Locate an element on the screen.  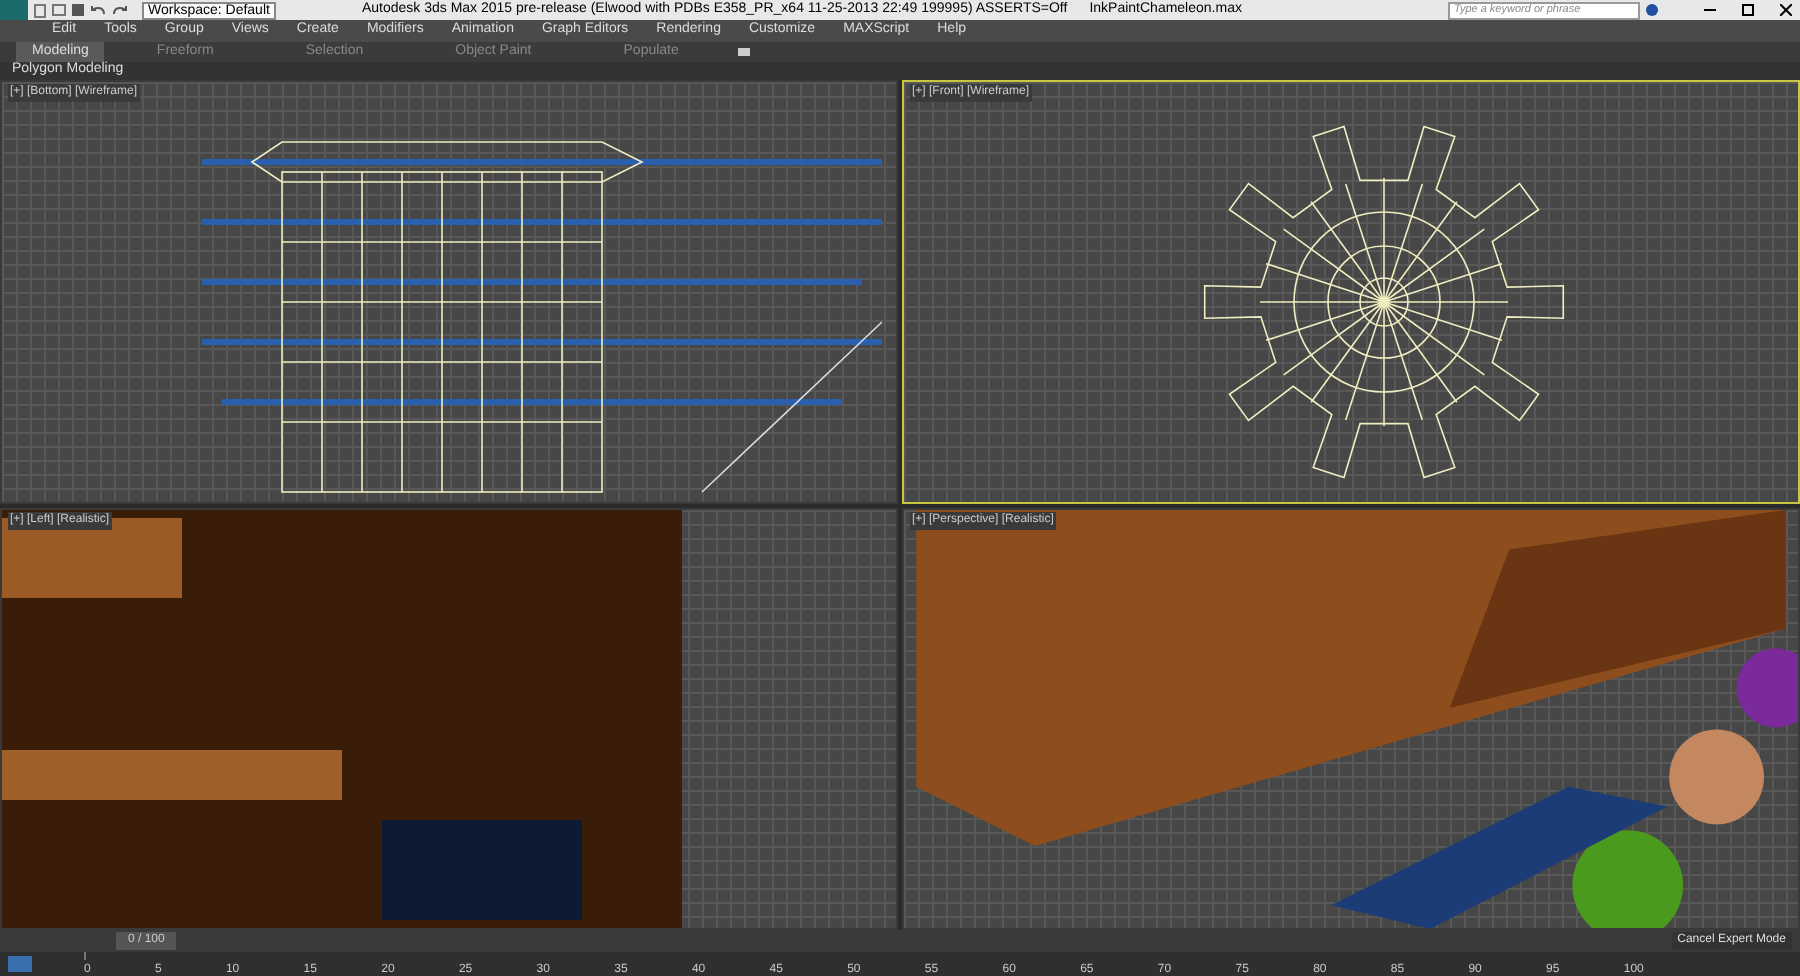
close-icon is located at coordinates (1786, 10).